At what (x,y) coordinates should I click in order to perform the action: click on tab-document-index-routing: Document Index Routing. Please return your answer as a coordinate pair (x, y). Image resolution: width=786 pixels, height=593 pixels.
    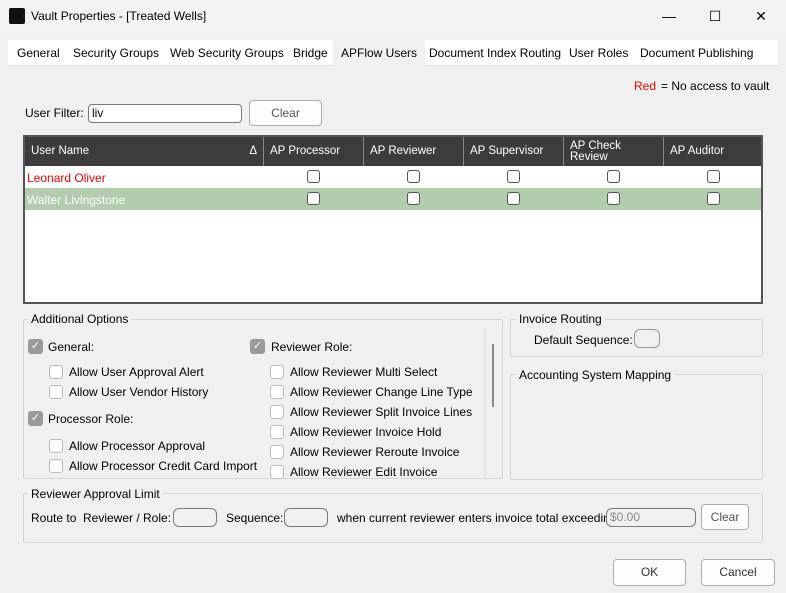
    Looking at the image, I should click on (495, 53).